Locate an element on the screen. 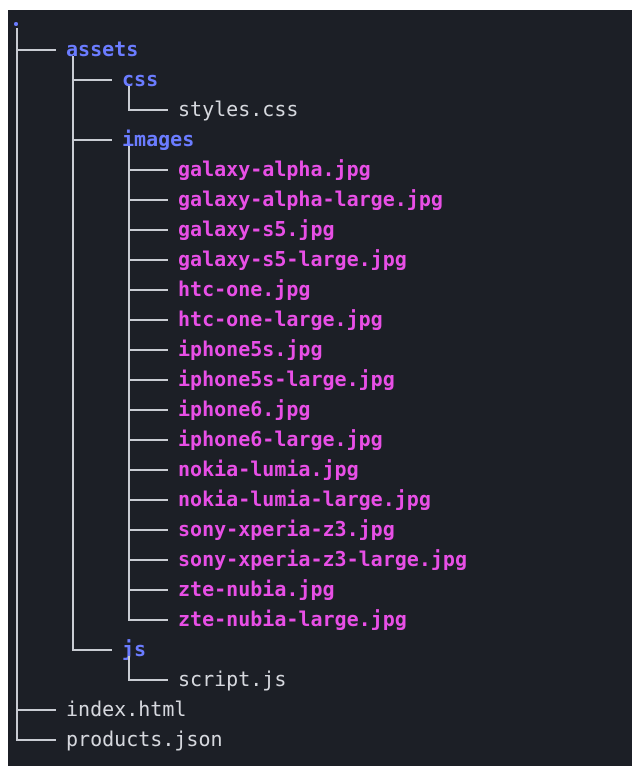 This screenshot has width=640, height=774. file-name: script.js is located at coordinates (232, 679).